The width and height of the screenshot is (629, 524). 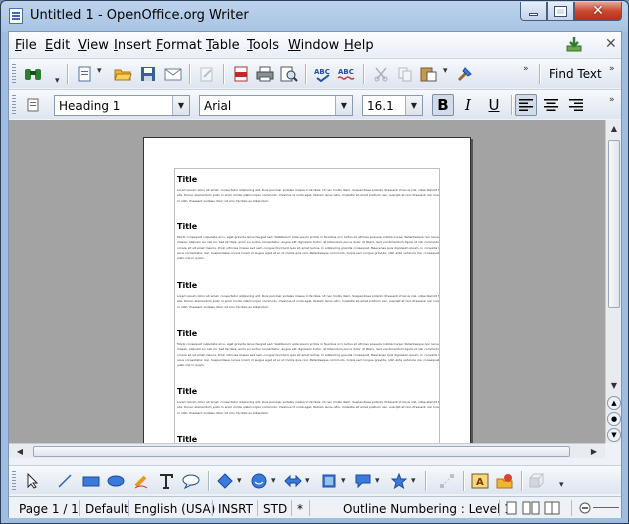 What do you see at coordinates (141, 481) in the screenshot?
I see `freeform-line-button` at bounding box center [141, 481].